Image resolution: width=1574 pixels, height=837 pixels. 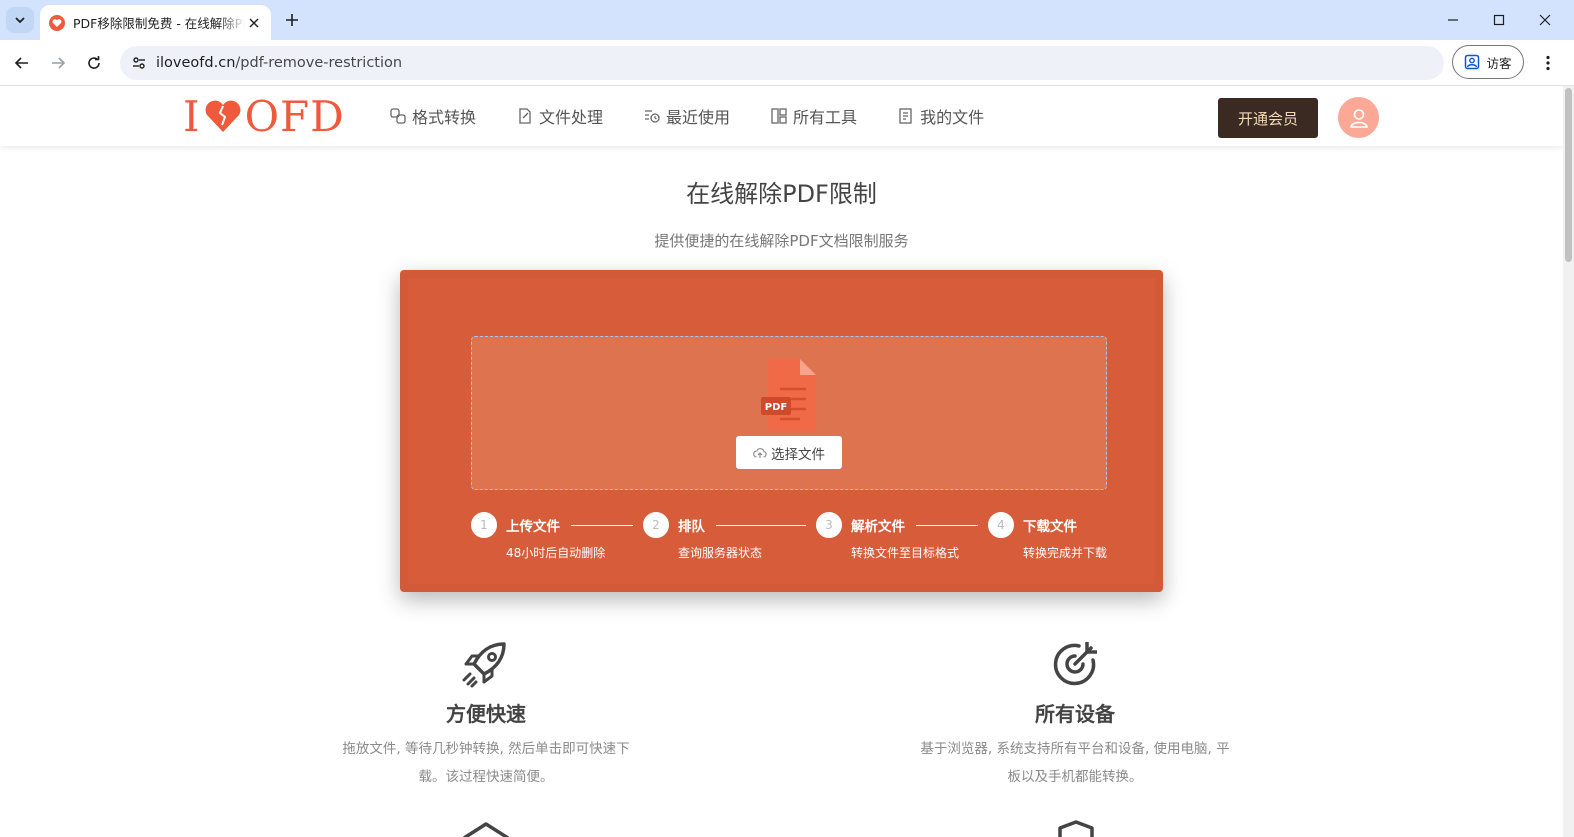 What do you see at coordinates (1001, 525) in the screenshot?
I see `step-number: 4` at bounding box center [1001, 525].